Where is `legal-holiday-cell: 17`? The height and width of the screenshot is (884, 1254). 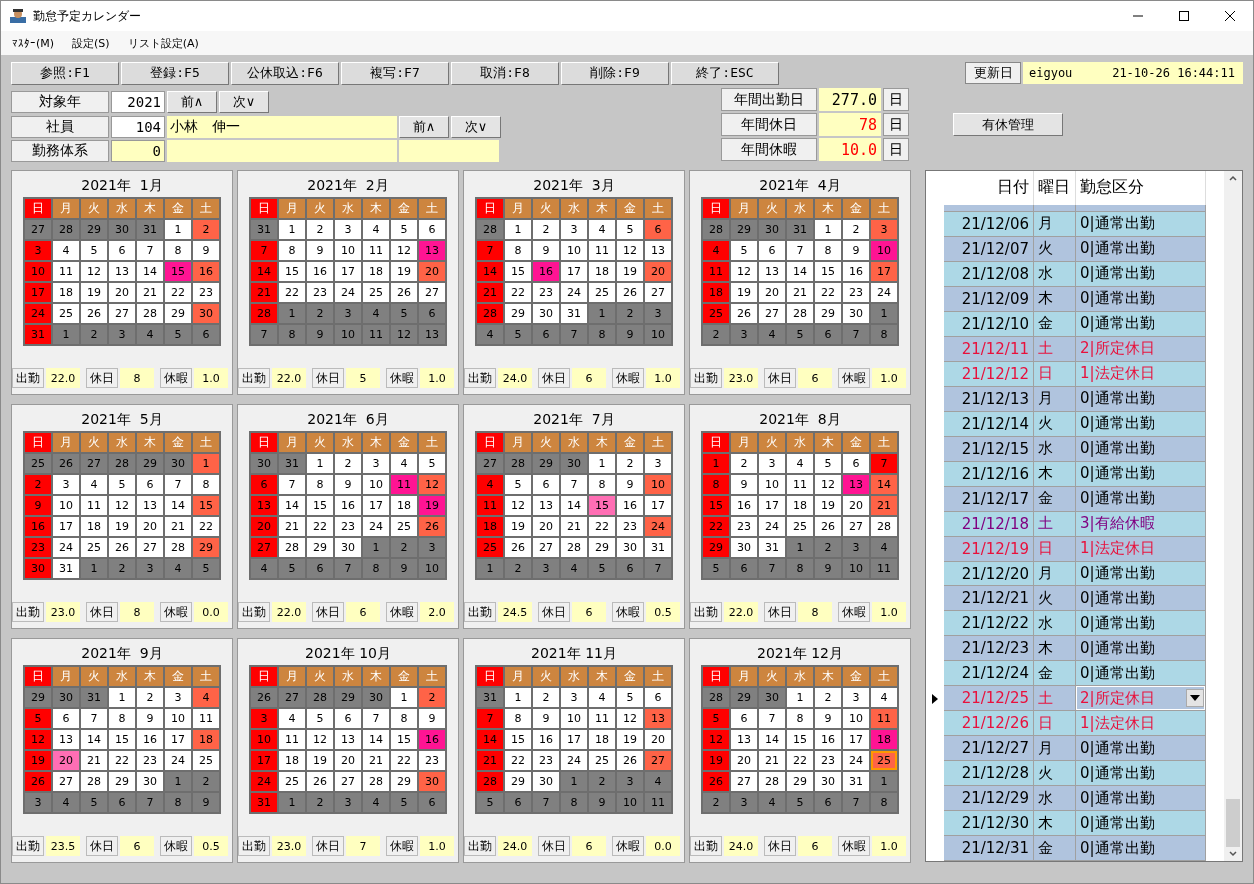
legal-holiday-cell: 17 is located at coordinates (38, 292).